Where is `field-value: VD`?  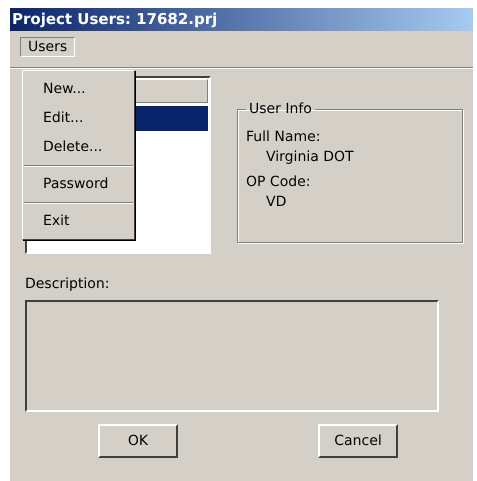
field-value: VD is located at coordinates (276, 202).